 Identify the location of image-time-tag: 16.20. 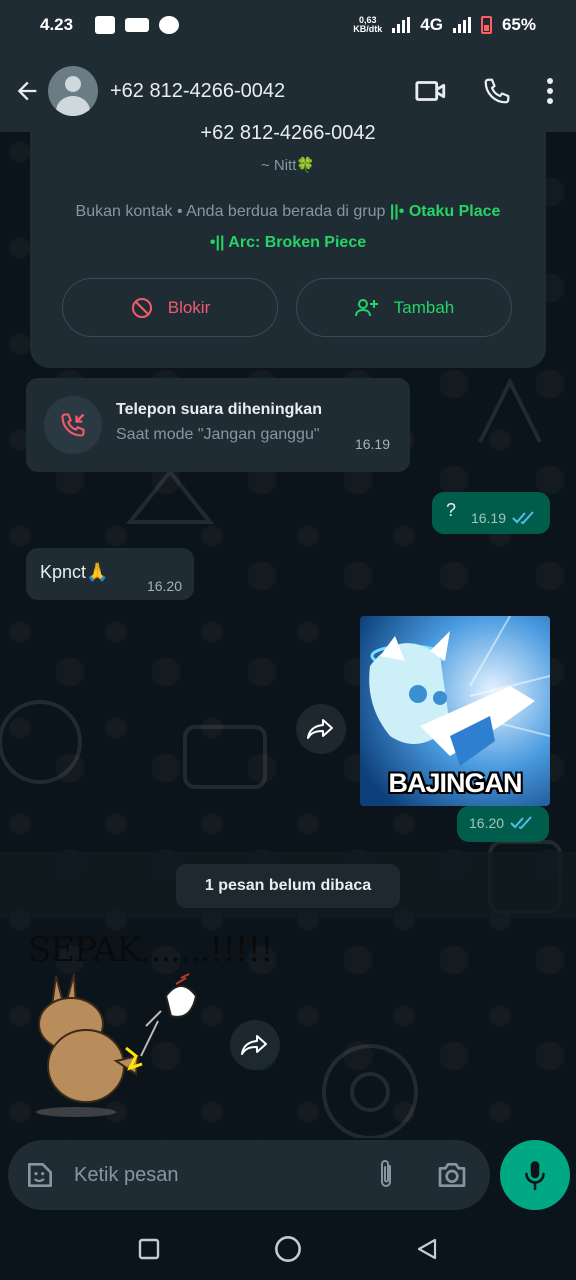
(503, 824).